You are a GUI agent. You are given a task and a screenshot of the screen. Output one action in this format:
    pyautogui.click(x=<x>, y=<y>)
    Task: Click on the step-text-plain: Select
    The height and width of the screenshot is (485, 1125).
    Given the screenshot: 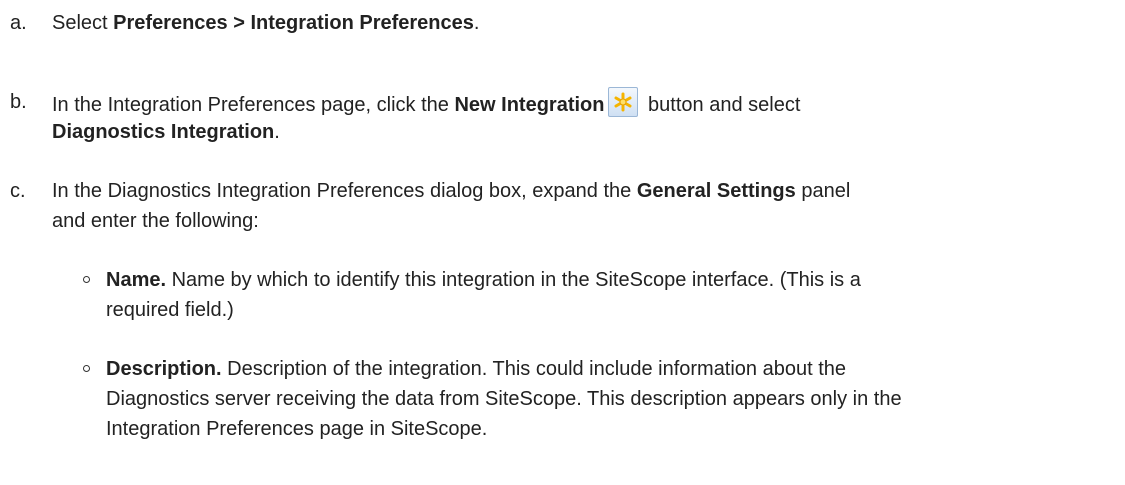 What is the action you would take?
    pyautogui.click(x=83, y=23)
    